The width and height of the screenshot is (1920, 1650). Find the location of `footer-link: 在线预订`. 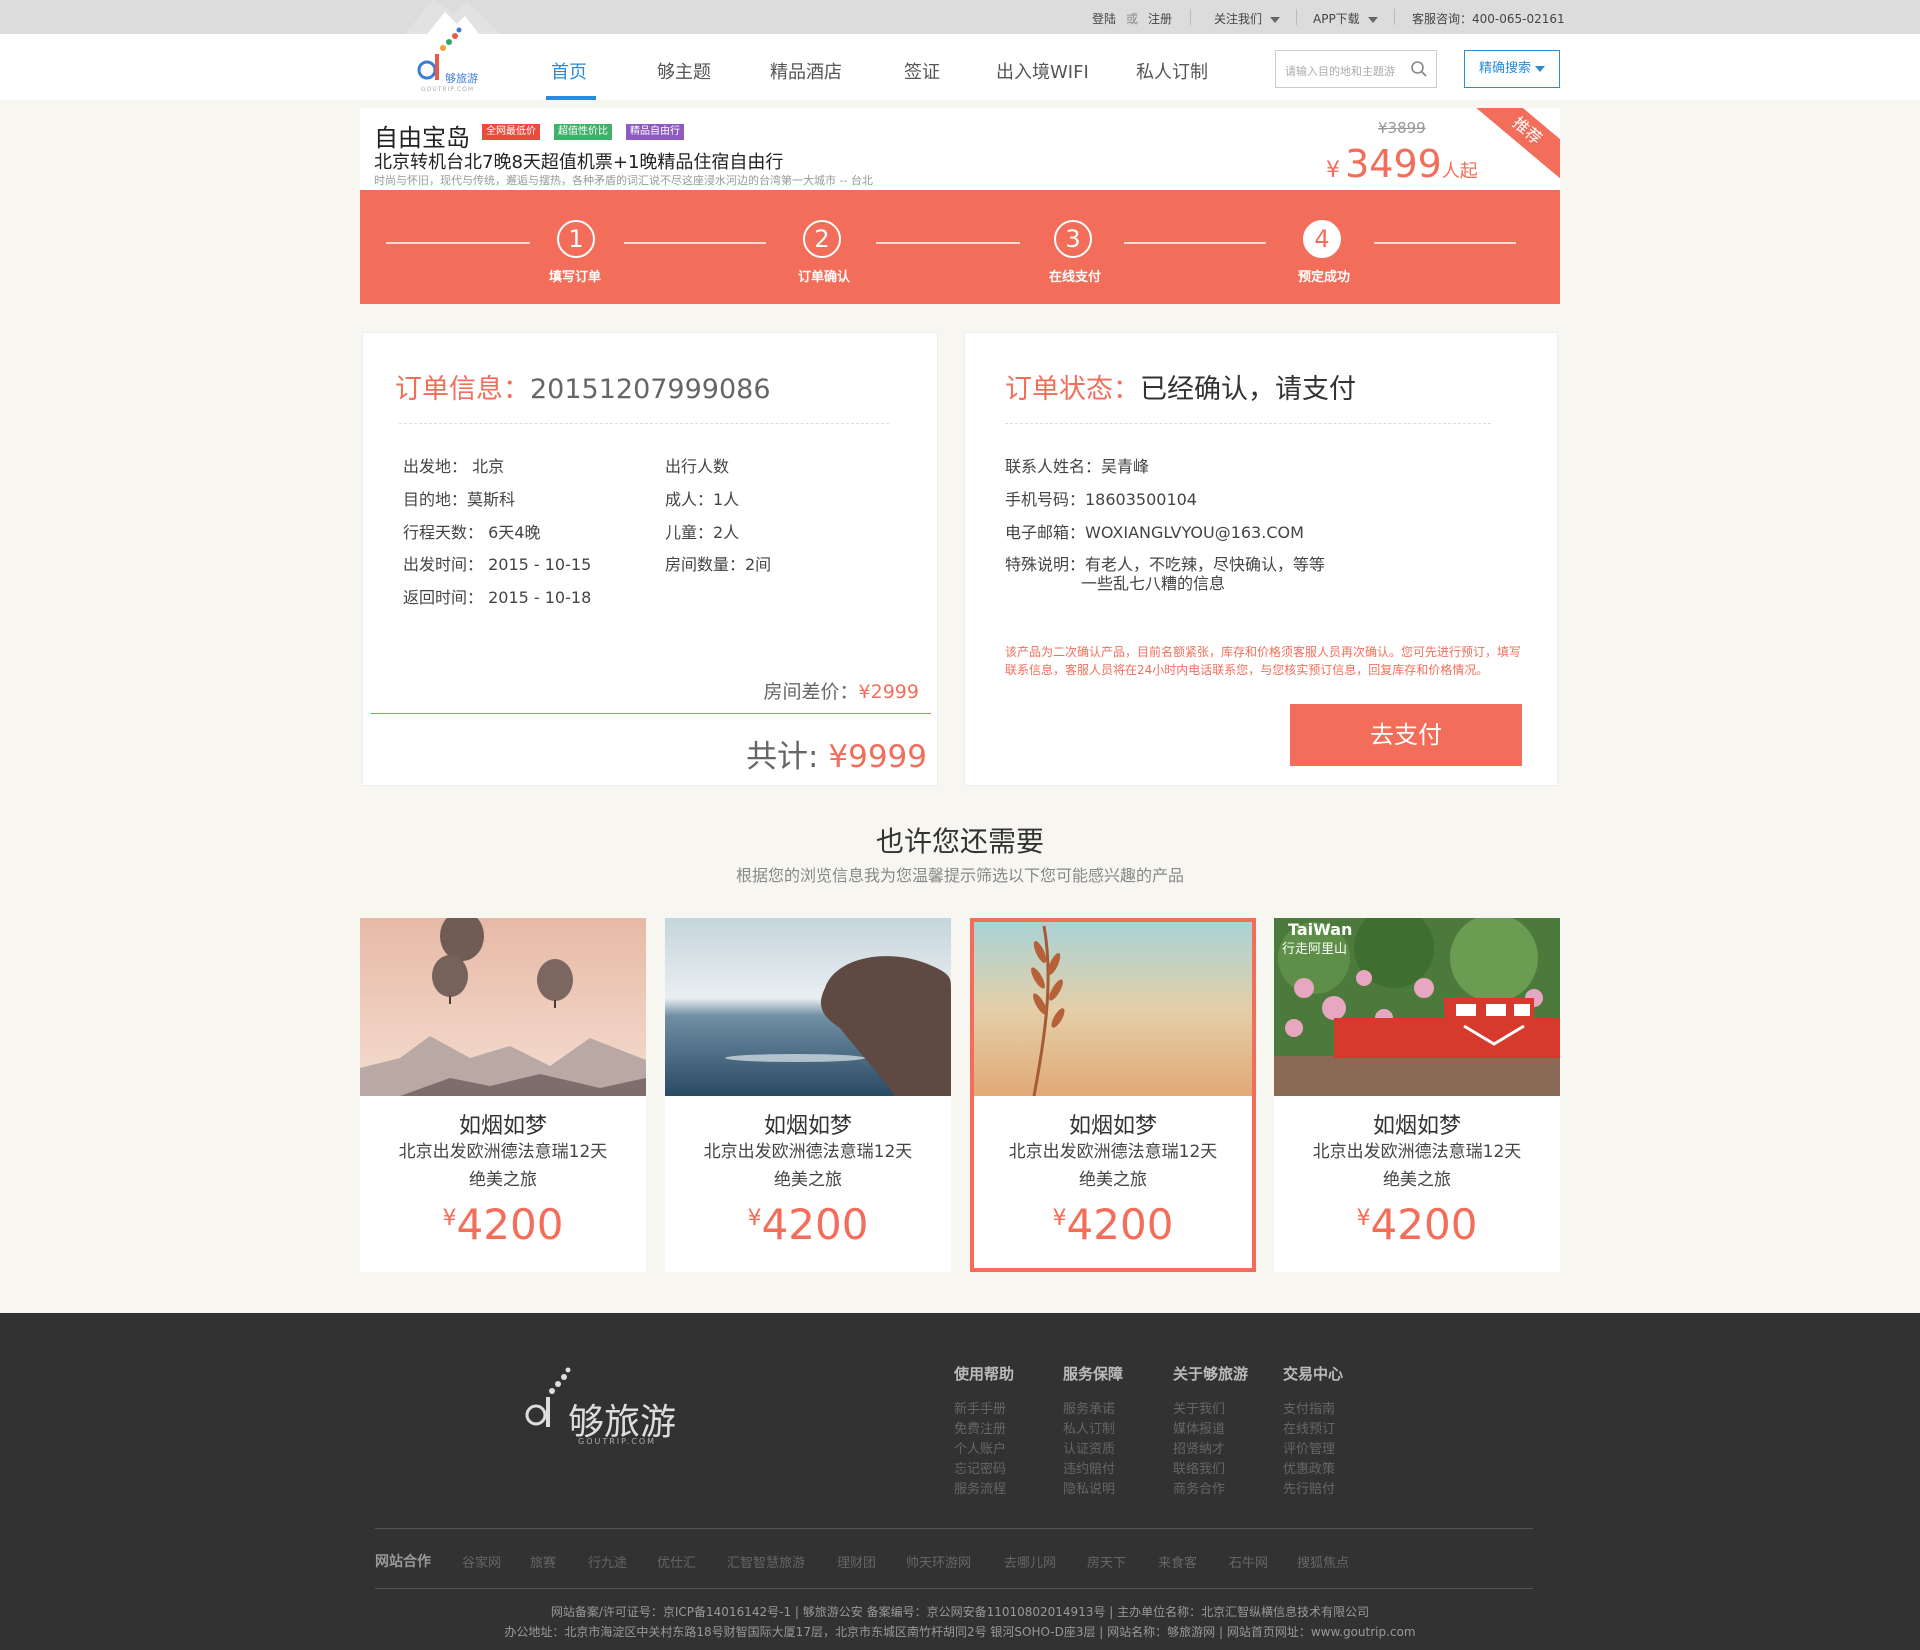

footer-link: 在线预订 is located at coordinates (1309, 1427).